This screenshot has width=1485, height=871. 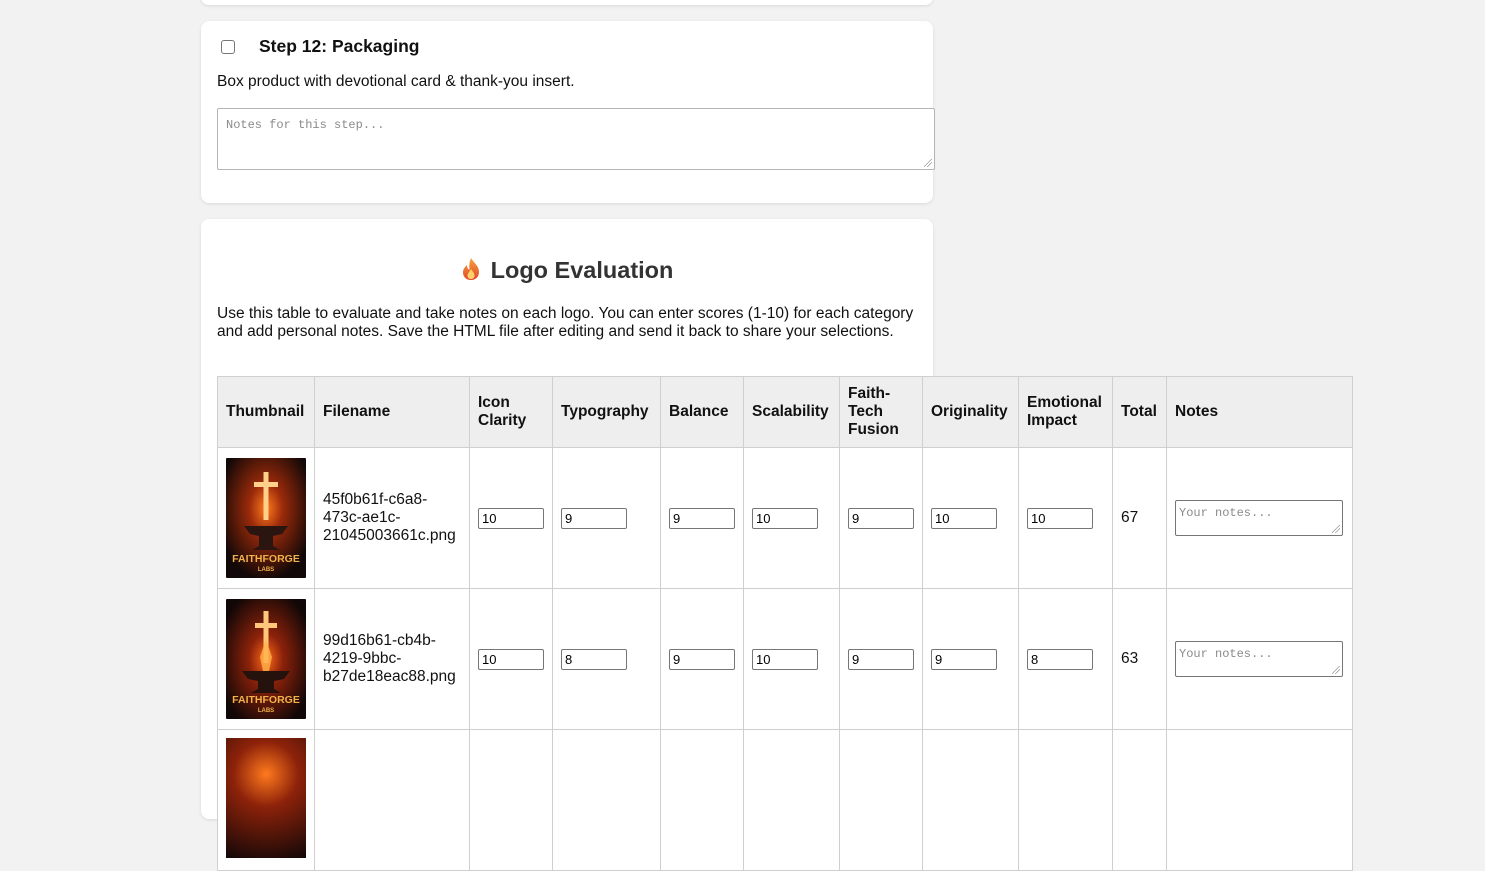 What do you see at coordinates (1139, 659) in the screenshot?
I see `total-cell: 63` at bounding box center [1139, 659].